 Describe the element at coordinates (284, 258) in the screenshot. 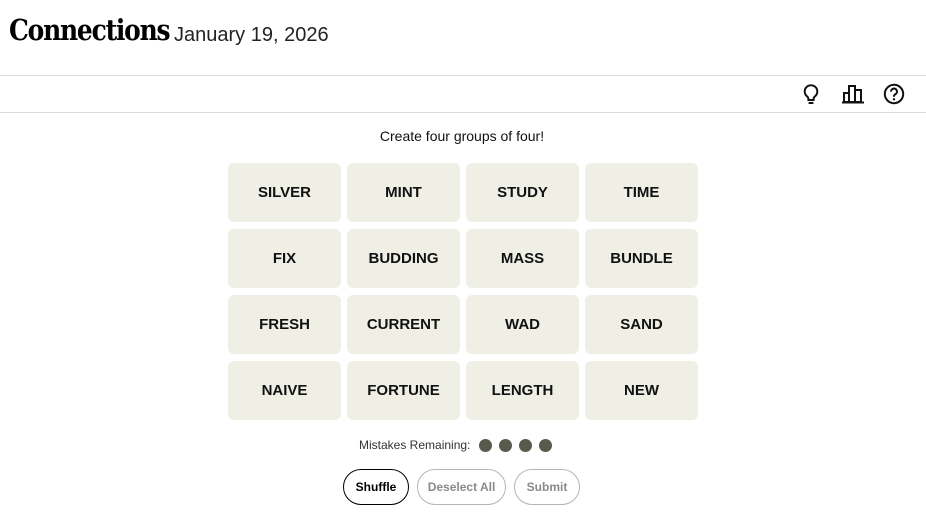

I see `word-tile: FIX` at that location.